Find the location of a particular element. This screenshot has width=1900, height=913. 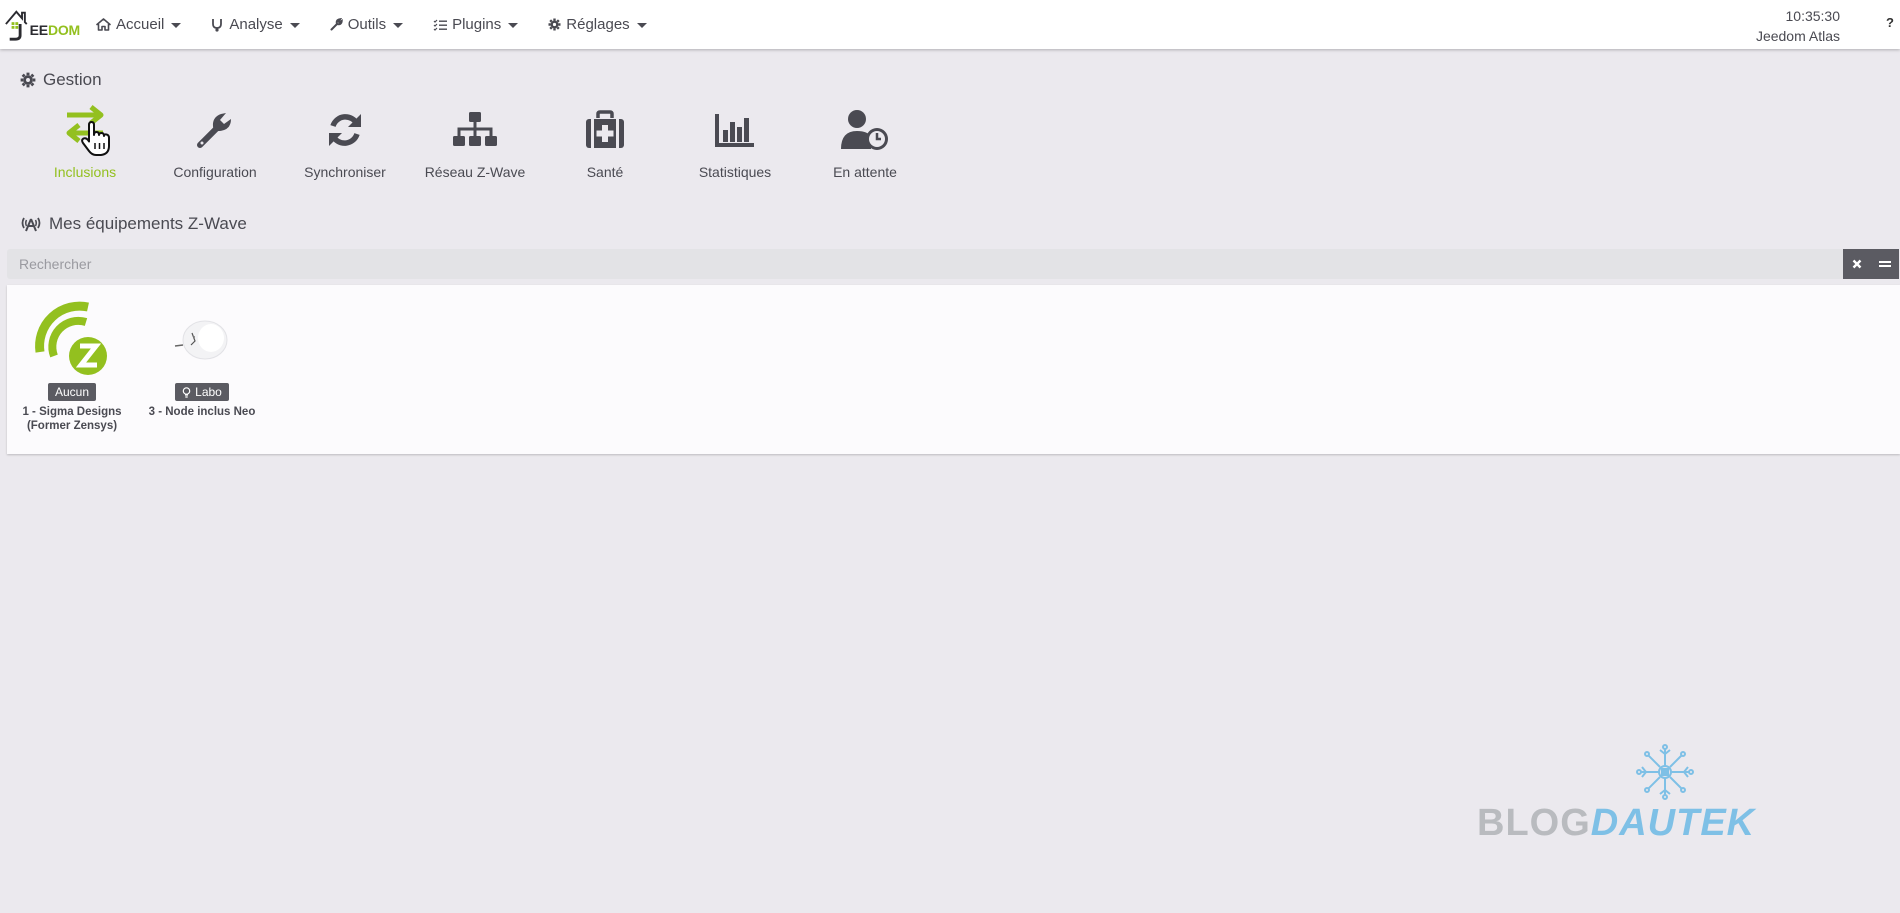

tile-reseau-zwave: Réseau Z-Wave is located at coordinates (475, 146).